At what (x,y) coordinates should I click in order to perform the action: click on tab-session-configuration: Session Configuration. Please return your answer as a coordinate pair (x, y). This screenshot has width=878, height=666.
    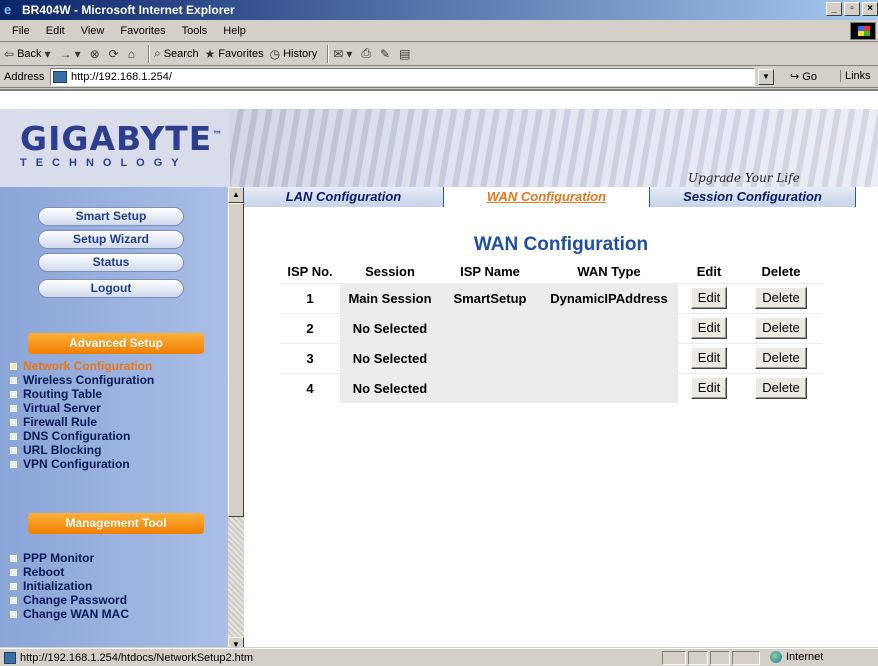
    Looking at the image, I should click on (753, 197).